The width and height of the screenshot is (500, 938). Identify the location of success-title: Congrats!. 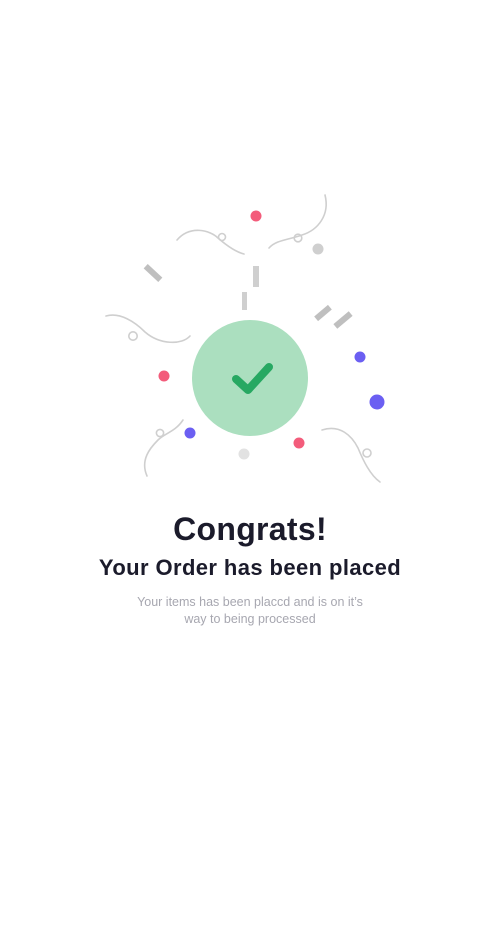
(250, 529).